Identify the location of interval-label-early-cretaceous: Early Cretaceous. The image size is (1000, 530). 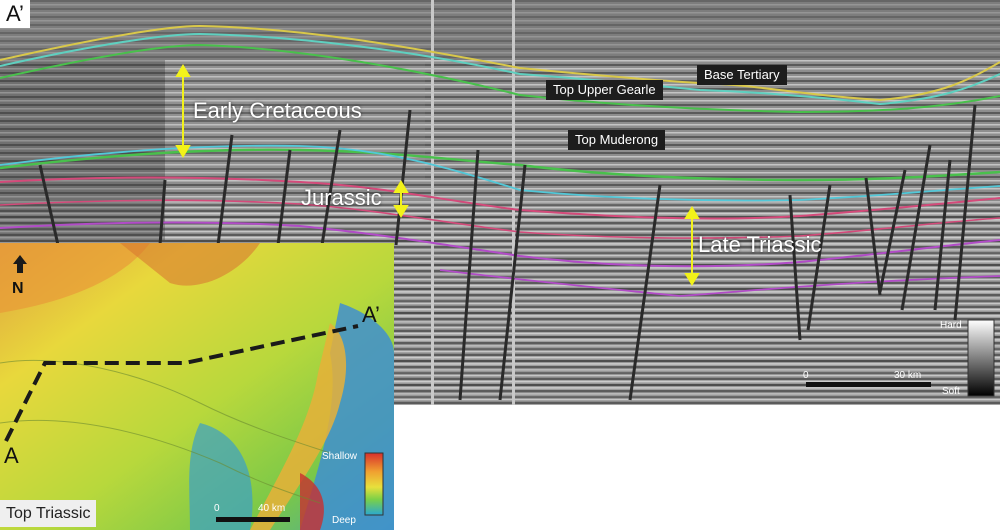
(277, 110).